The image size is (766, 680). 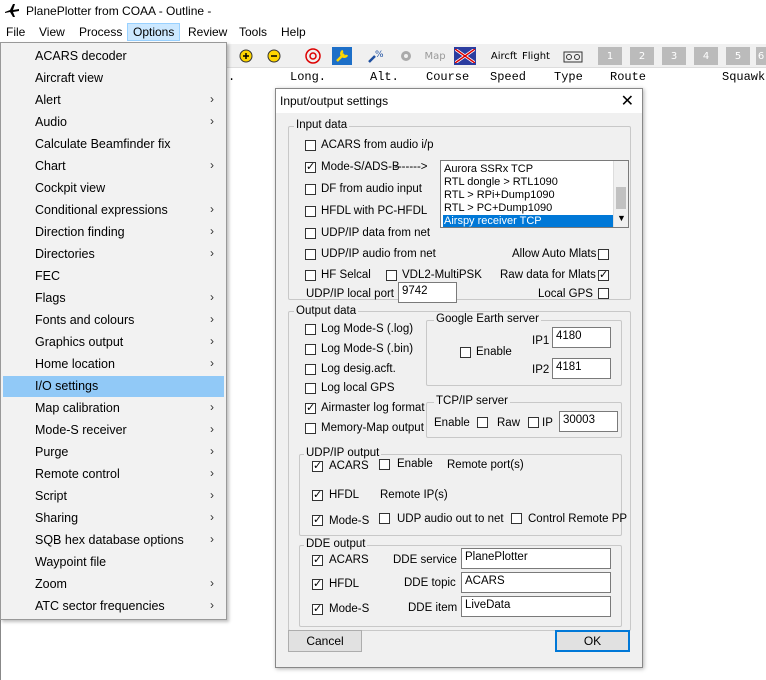 I want to click on tools-button: %, so click(x=376, y=56).